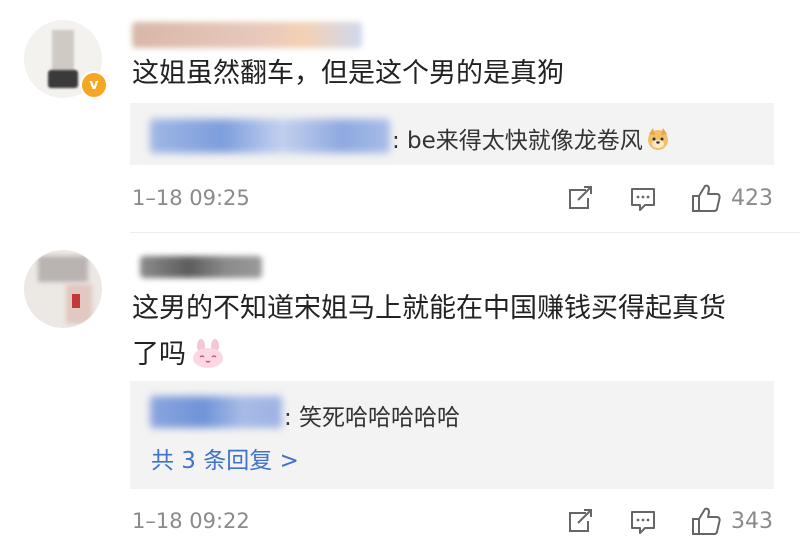  I want to click on dog-emoji-icon, so click(657, 139).